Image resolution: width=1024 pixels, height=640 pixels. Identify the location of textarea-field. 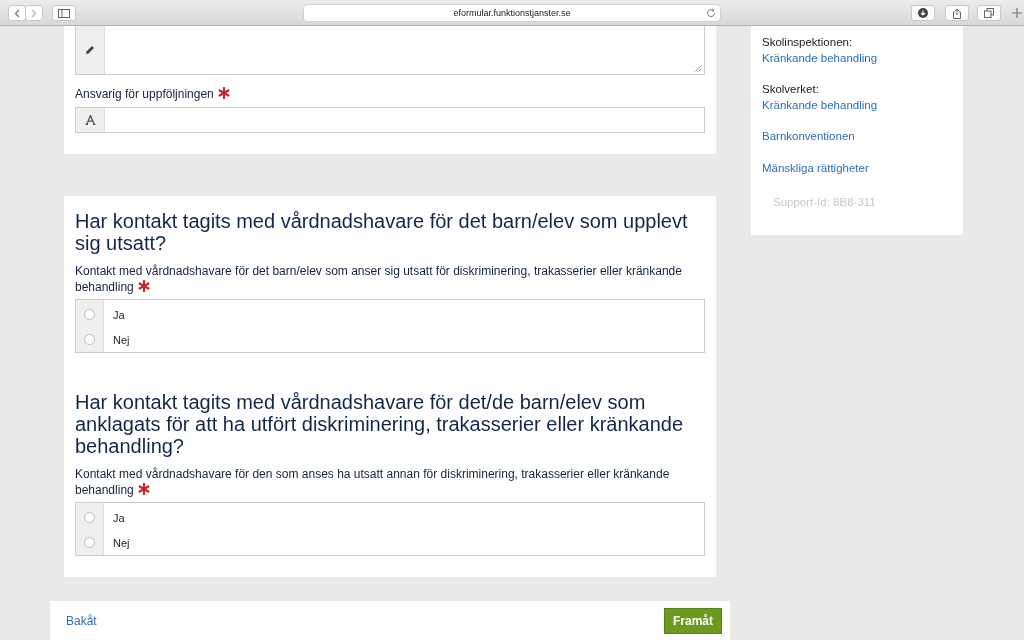
(390, 50).